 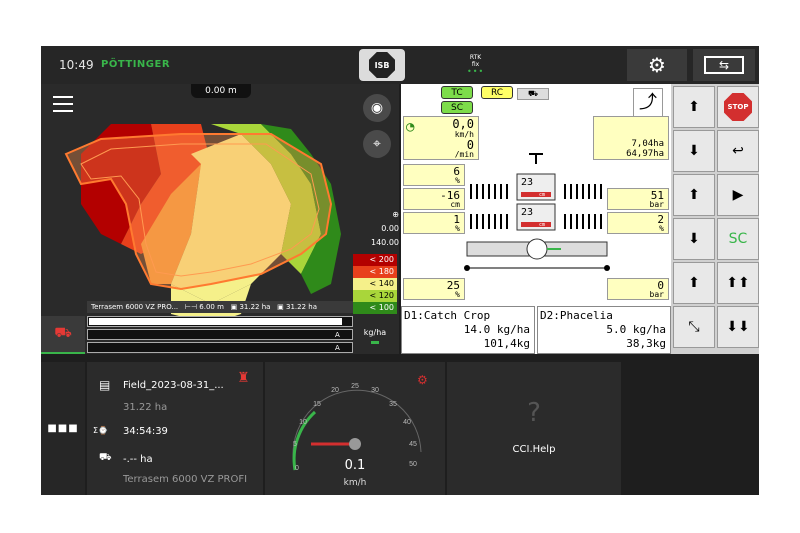 I want to click on rtk-dots: •••, so click(x=476, y=71).